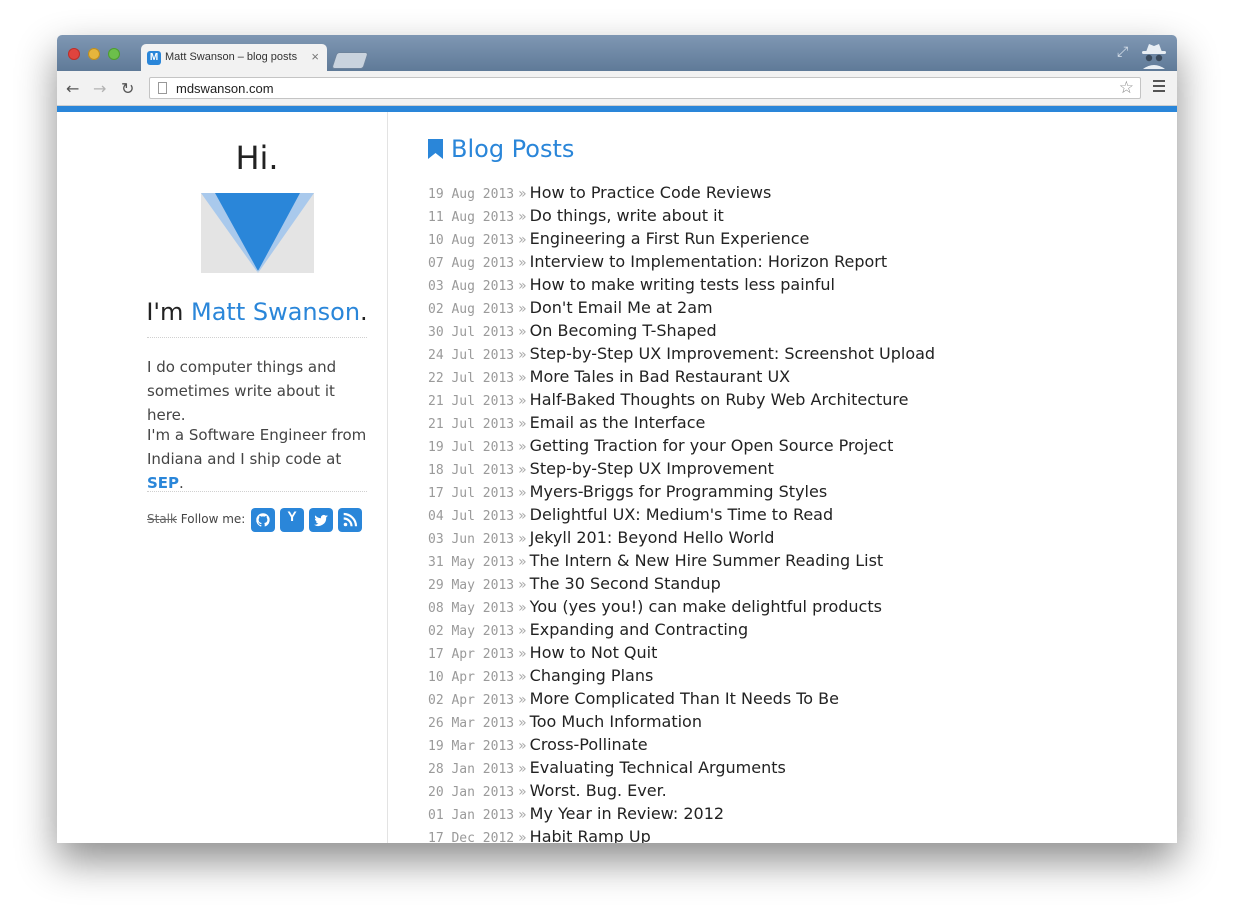  I want to click on rss-icon, so click(350, 520).